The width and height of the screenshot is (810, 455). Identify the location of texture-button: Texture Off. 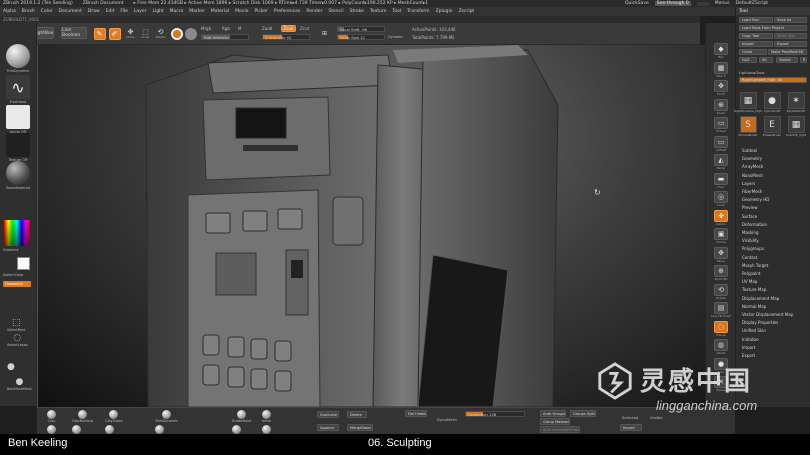
(18, 147).